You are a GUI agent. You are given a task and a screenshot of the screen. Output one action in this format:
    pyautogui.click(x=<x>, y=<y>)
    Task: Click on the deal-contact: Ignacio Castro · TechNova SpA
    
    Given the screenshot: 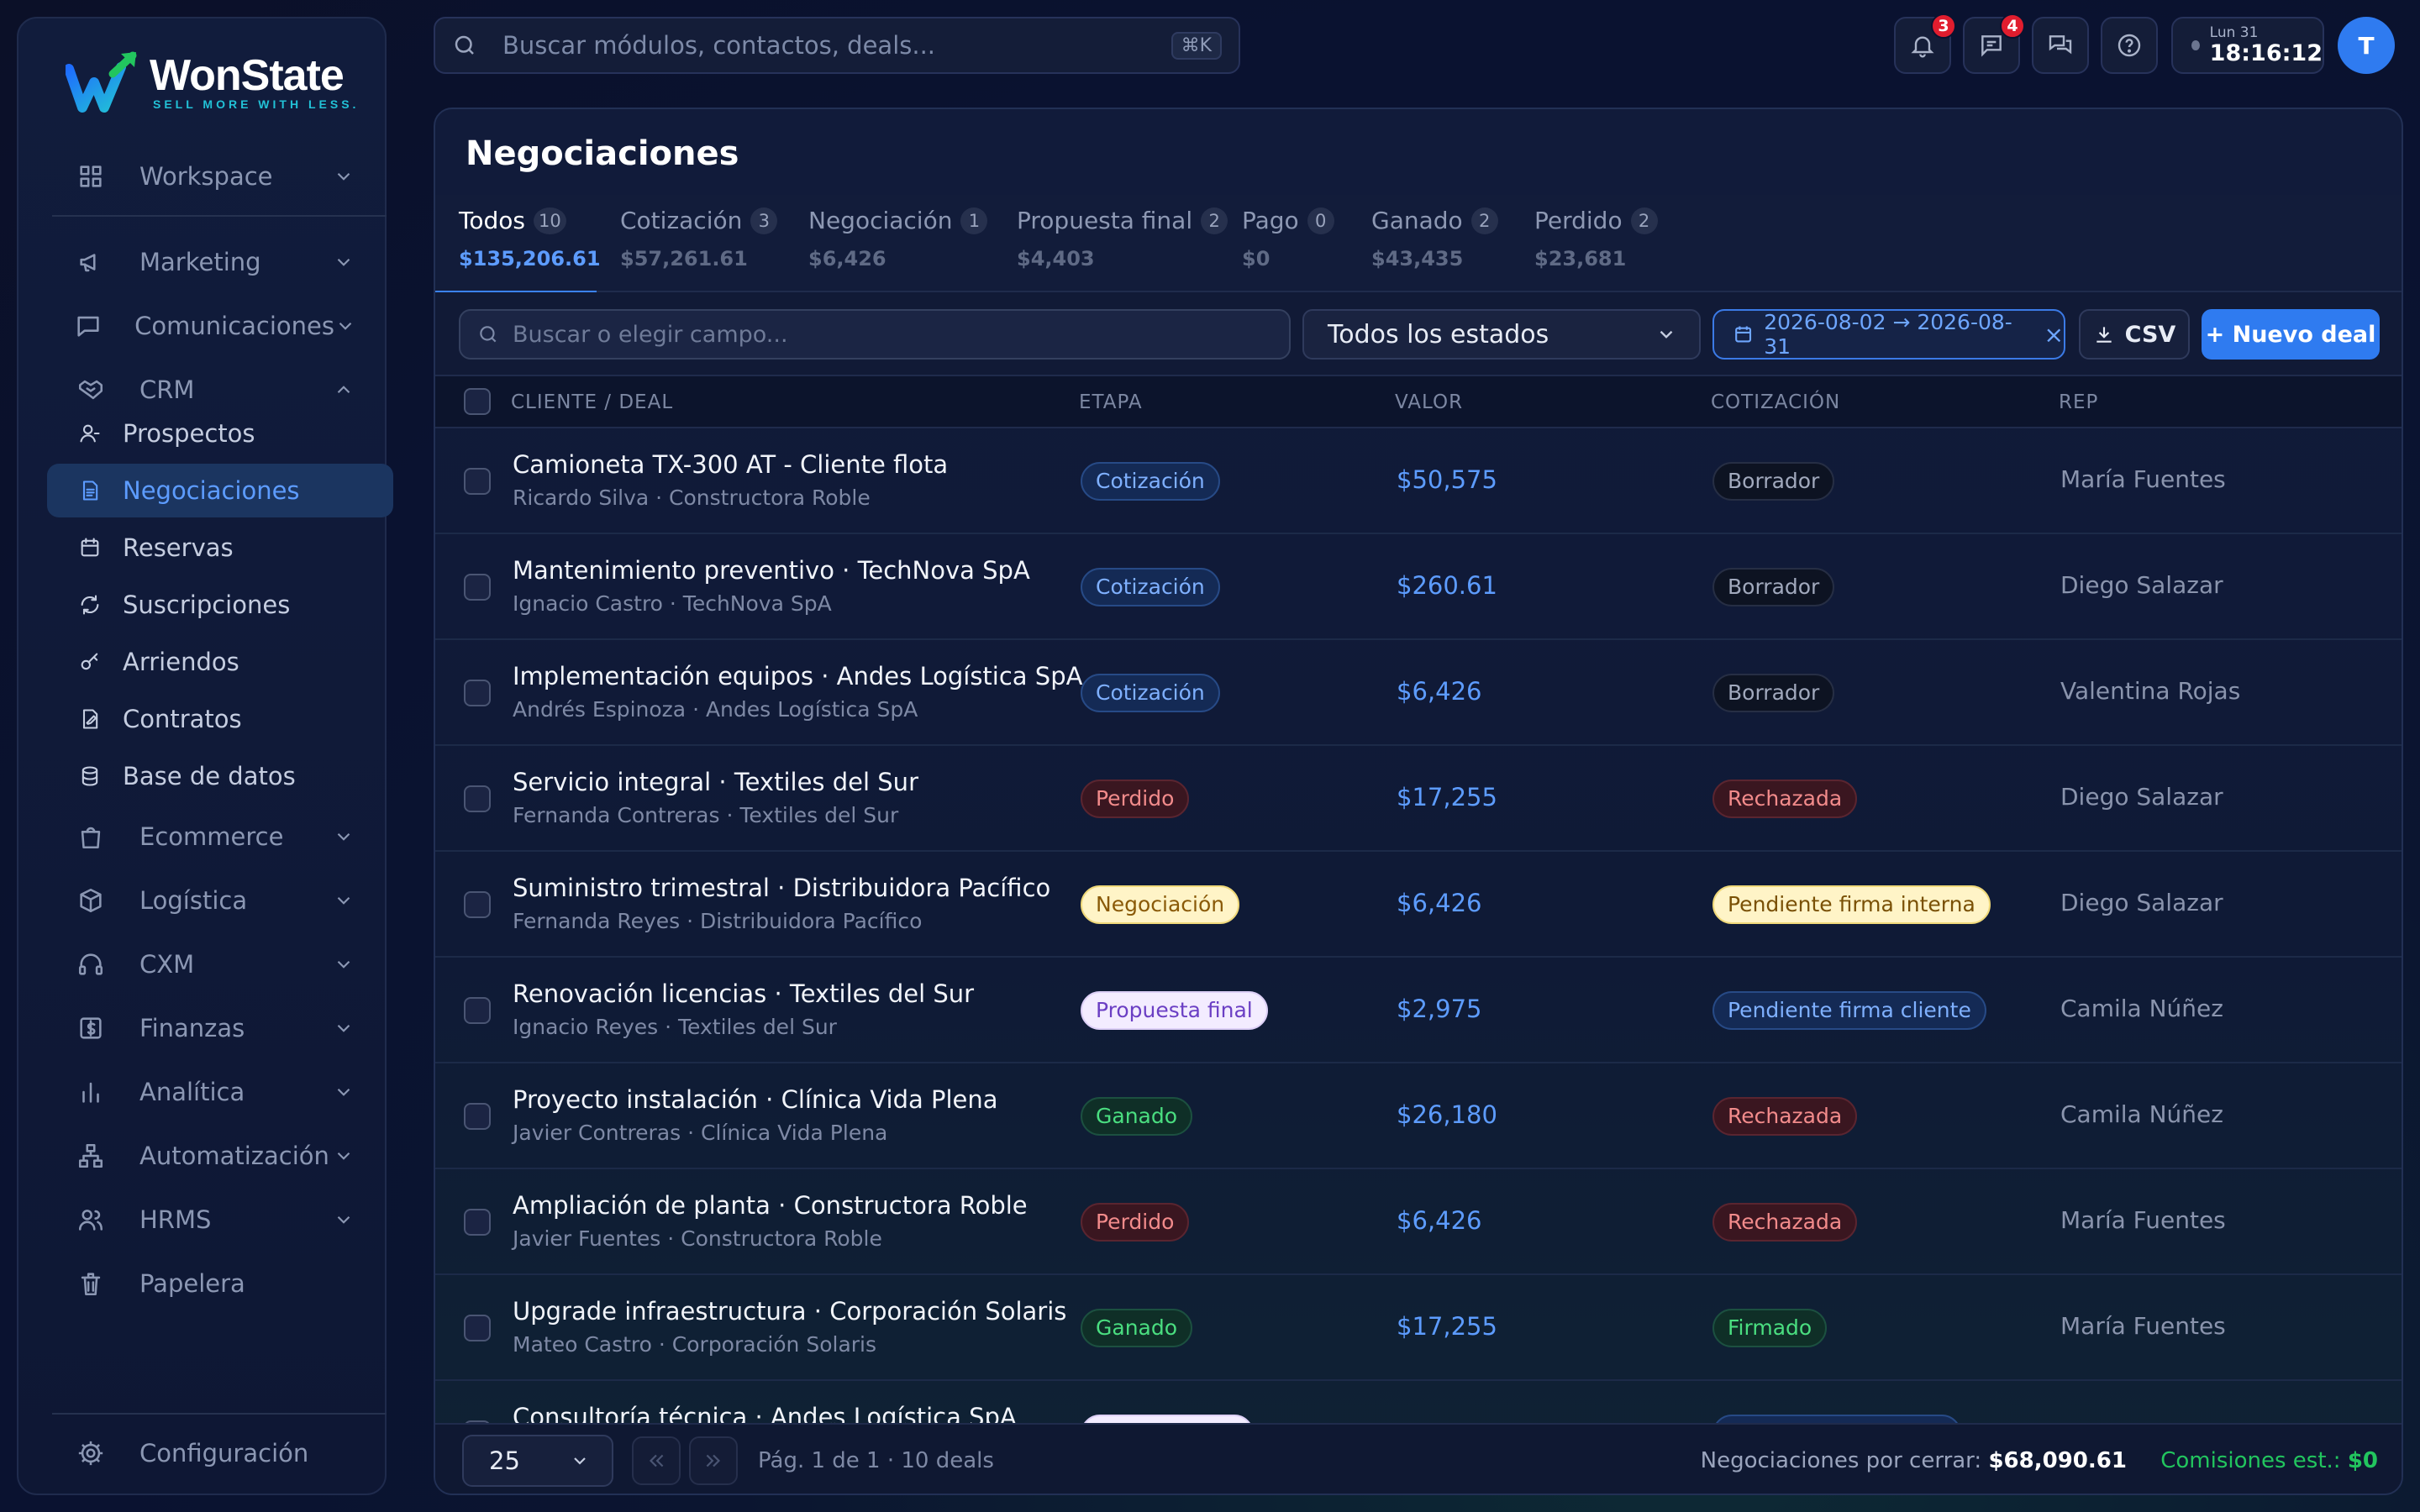 What is the action you would take?
    pyautogui.click(x=673, y=603)
    